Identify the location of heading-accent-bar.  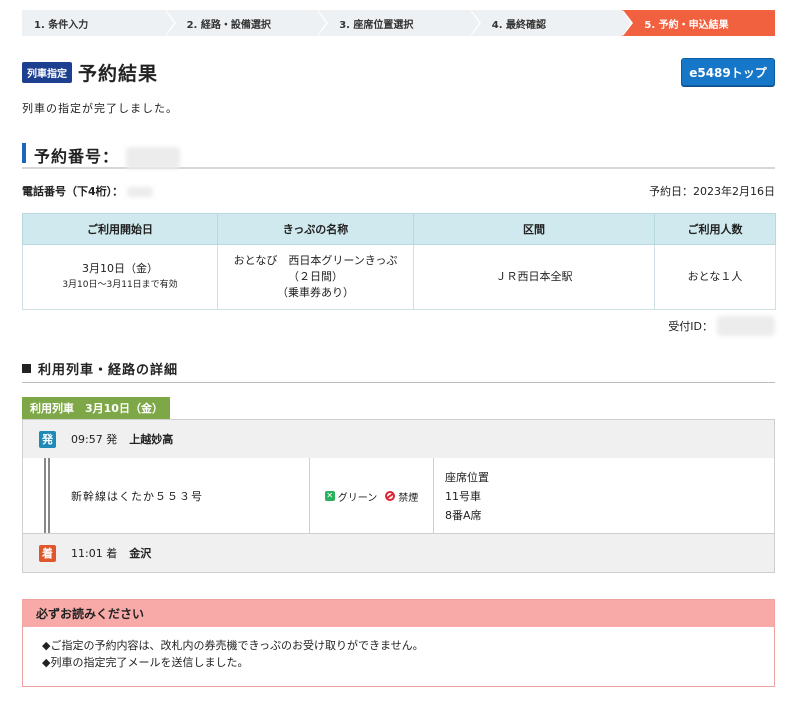
(24, 153).